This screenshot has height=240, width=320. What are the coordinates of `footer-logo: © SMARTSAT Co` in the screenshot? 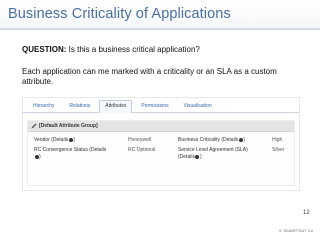 It's located at (296, 230).